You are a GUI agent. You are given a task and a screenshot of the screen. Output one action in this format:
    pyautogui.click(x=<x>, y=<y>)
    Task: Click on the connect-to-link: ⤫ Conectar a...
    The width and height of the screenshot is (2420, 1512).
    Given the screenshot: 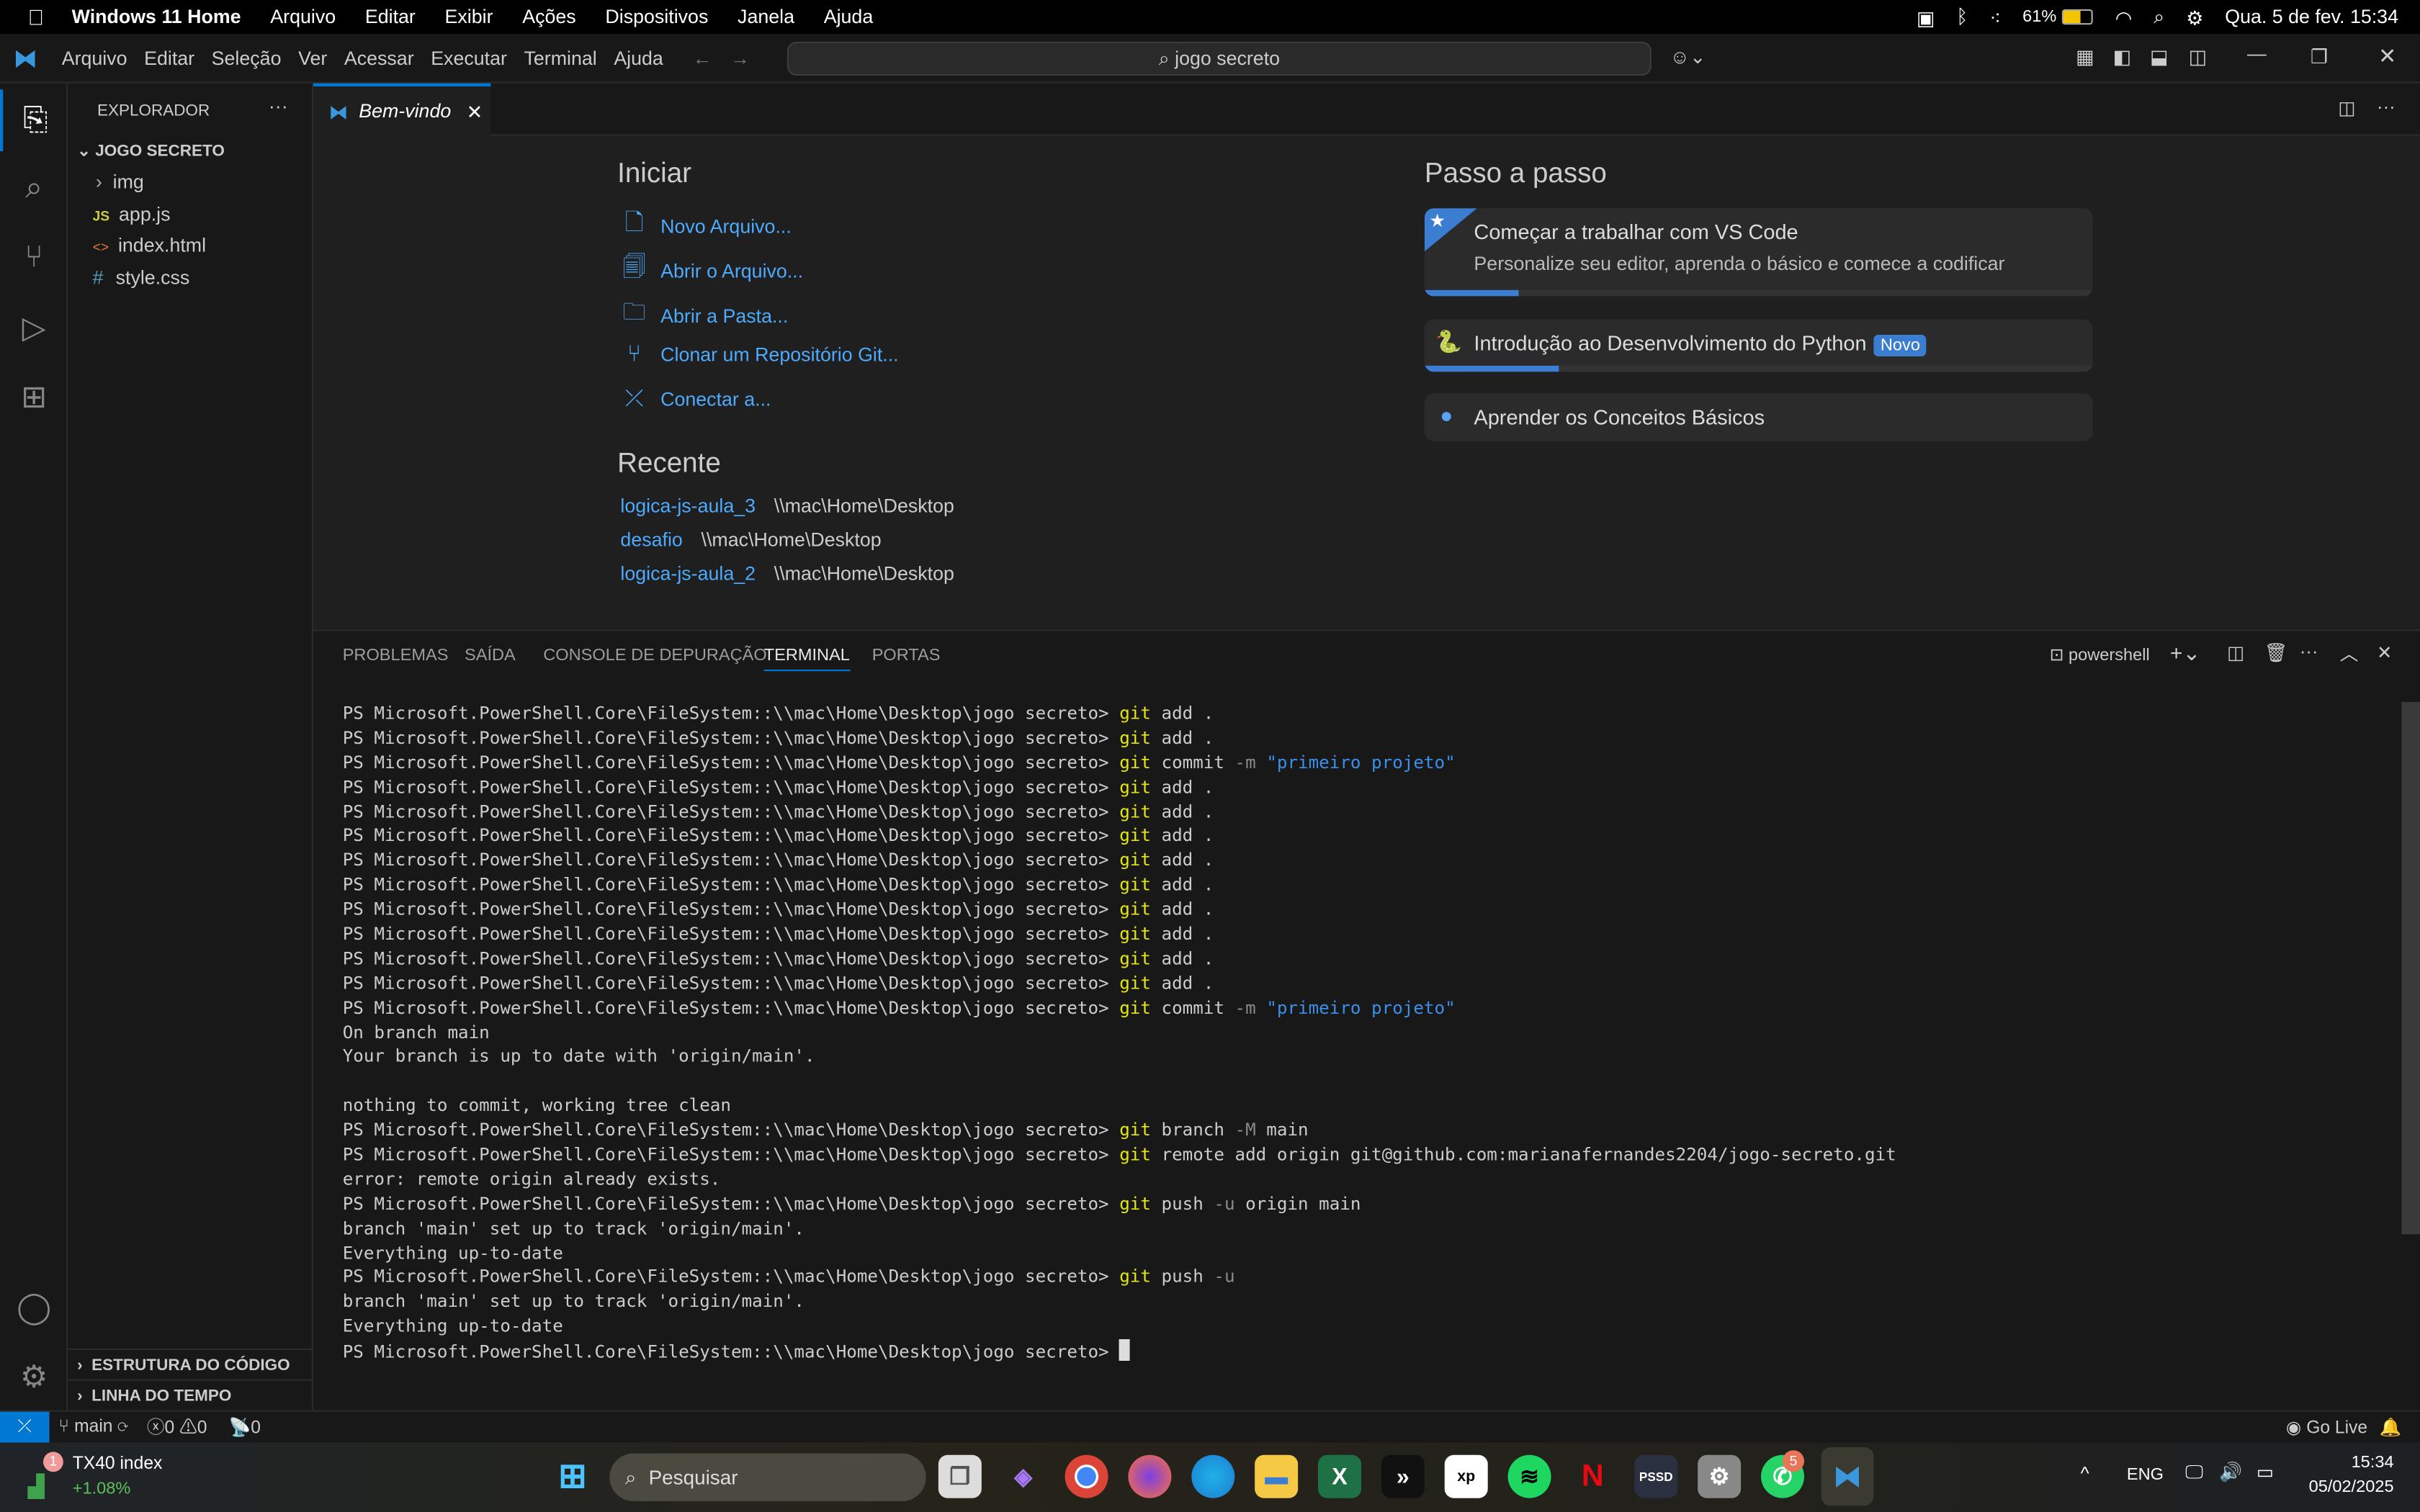 What is the action you would take?
    pyautogui.click(x=695, y=399)
    